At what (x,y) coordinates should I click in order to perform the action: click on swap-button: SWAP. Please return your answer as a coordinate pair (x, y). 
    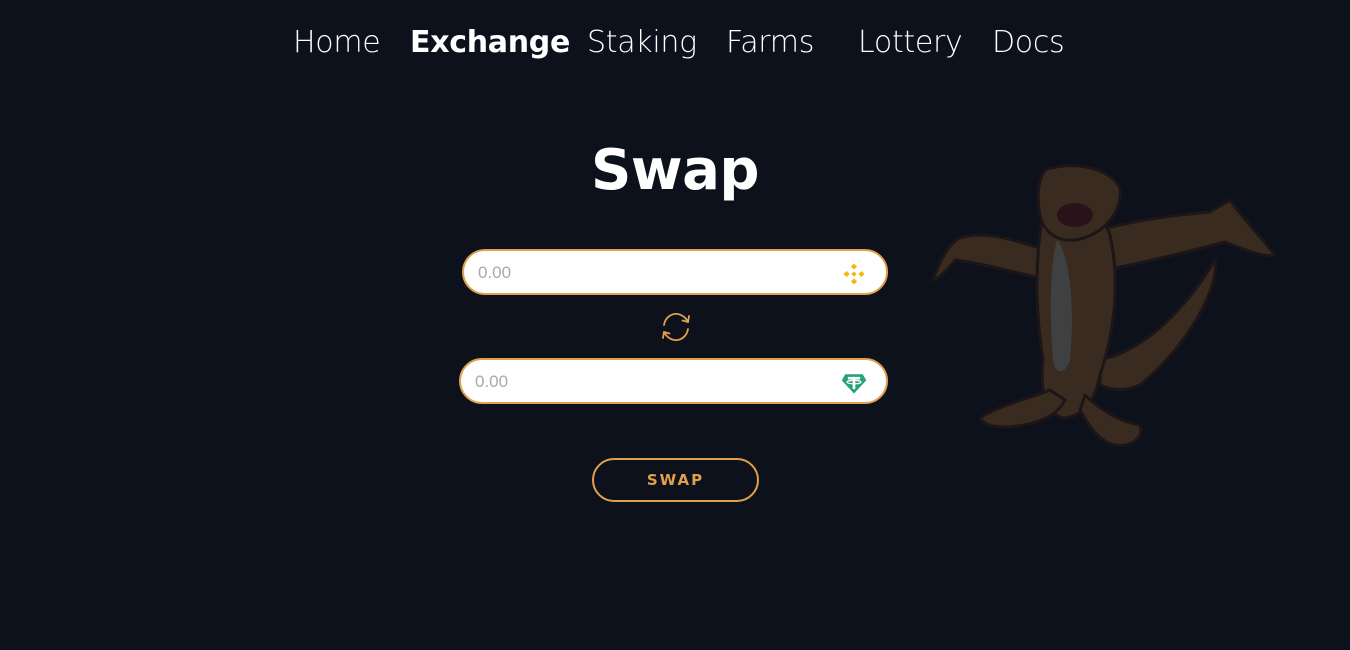
    Looking at the image, I should click on (675, 480).